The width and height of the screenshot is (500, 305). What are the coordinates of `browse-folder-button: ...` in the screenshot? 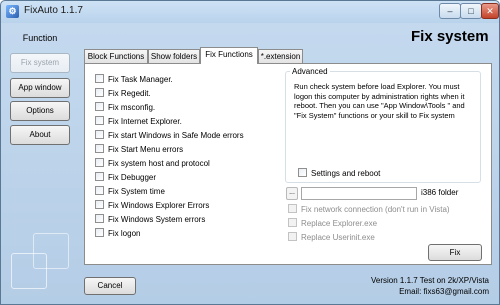 It's located at (292, 193).